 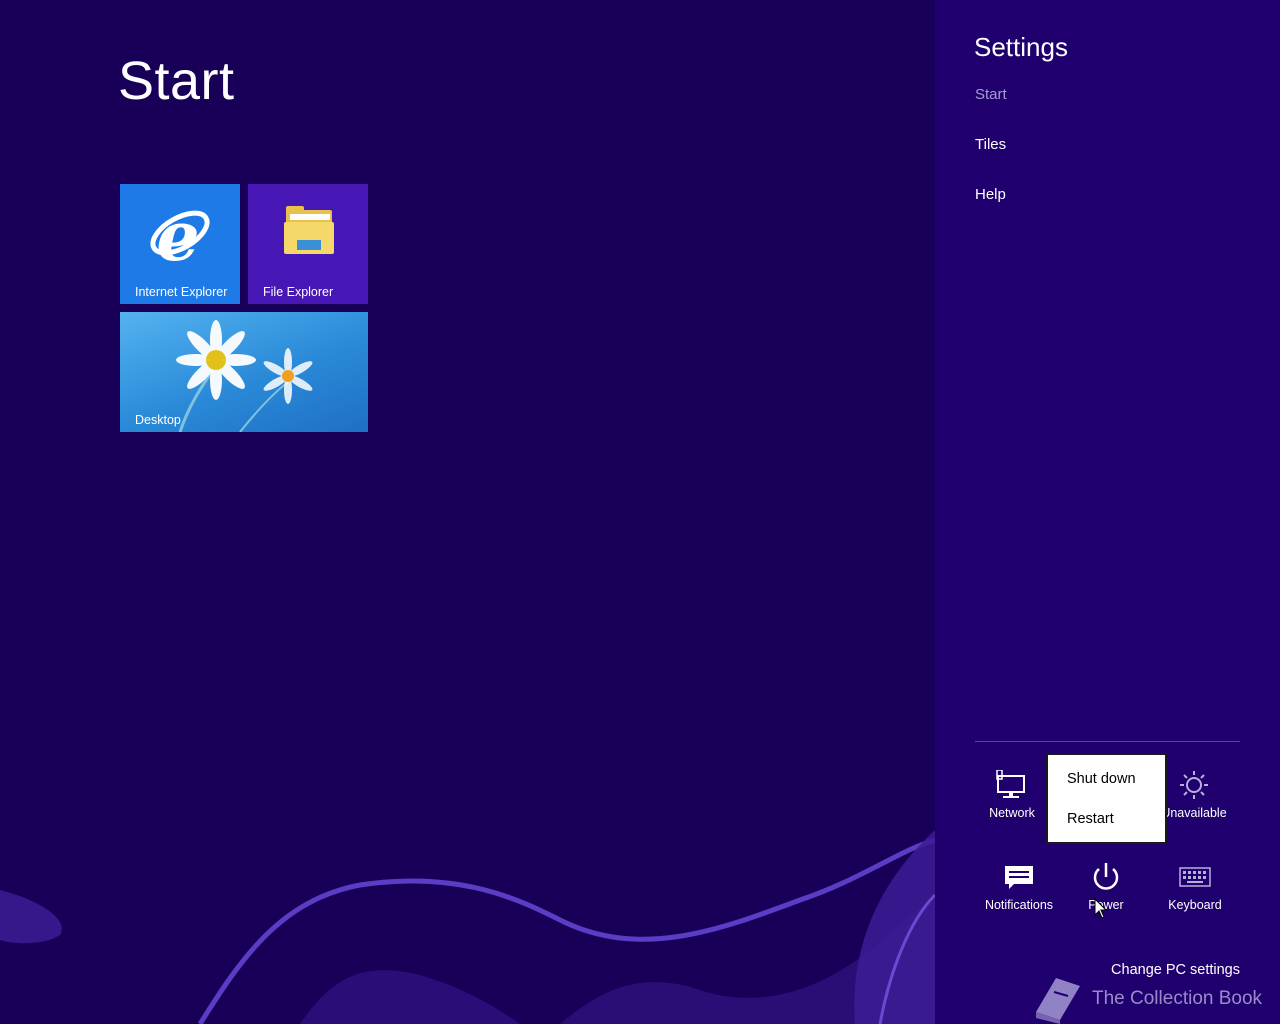 What do you see at coordinates (309, 230) in the screenshot?
I see `folder-icon` at bounding box center [309, 230].